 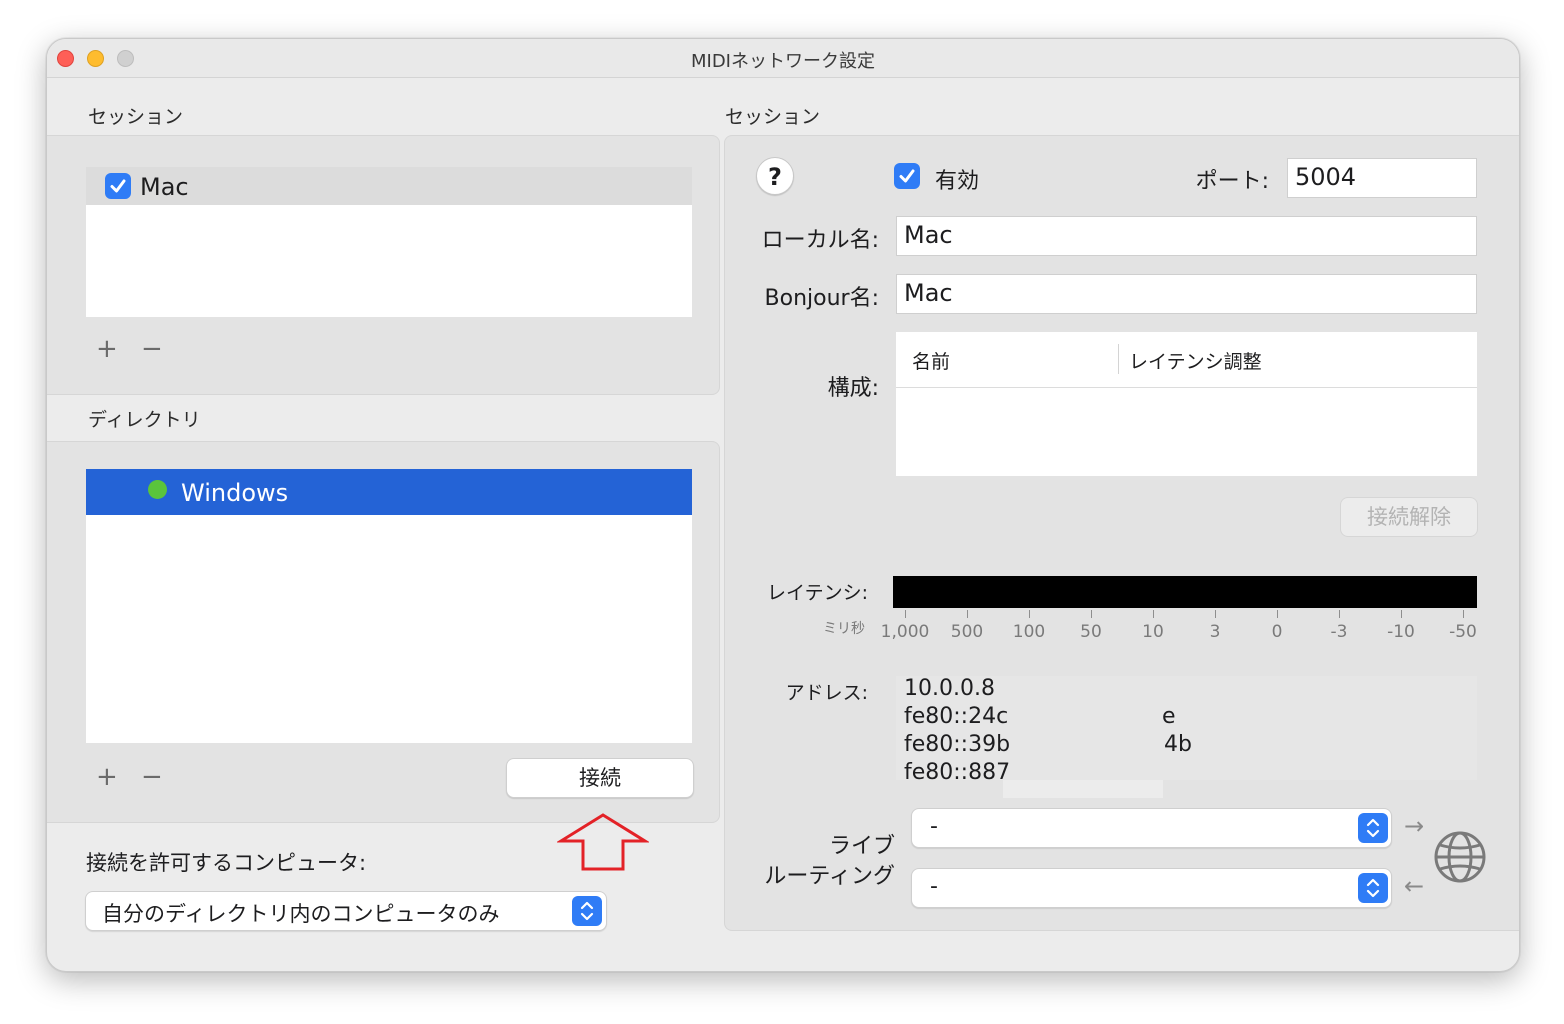 What do you see at coordinates (957, 181) in the screenshot?
I see `enabled-label: 有効` at bounding box center [957, 181].